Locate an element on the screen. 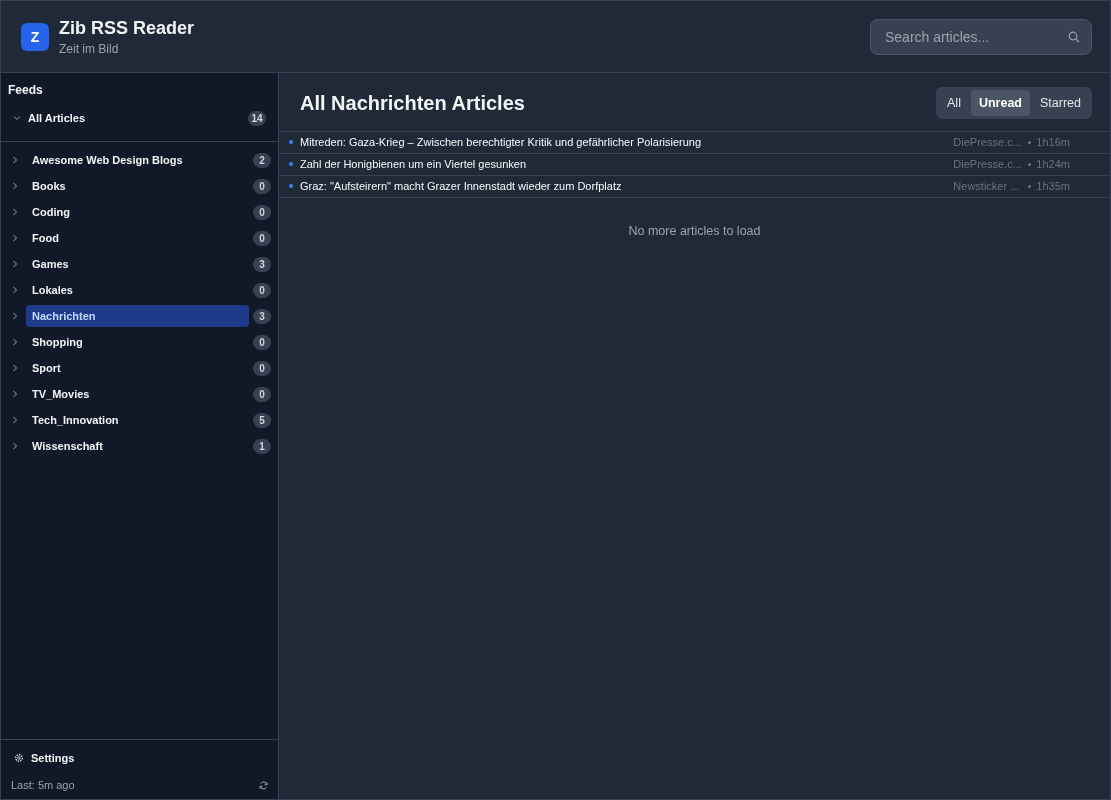 The height and width of the screenshot is (800, 1111). app-logo: Z is located at coordinates (35, 36).